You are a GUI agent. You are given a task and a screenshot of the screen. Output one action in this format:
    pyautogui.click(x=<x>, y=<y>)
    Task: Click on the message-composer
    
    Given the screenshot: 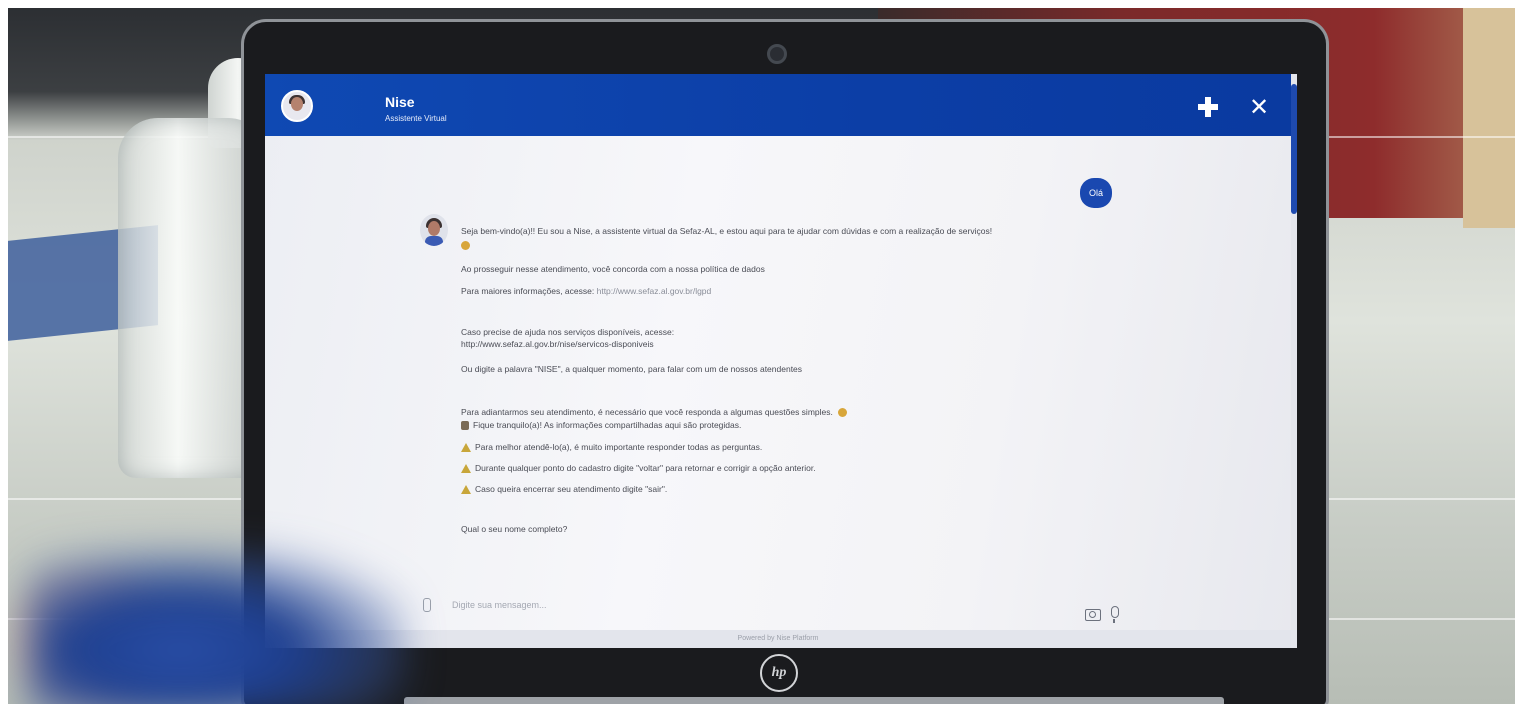 What is the action you would take?
    pyautogui.click(x=775, y=605)
    